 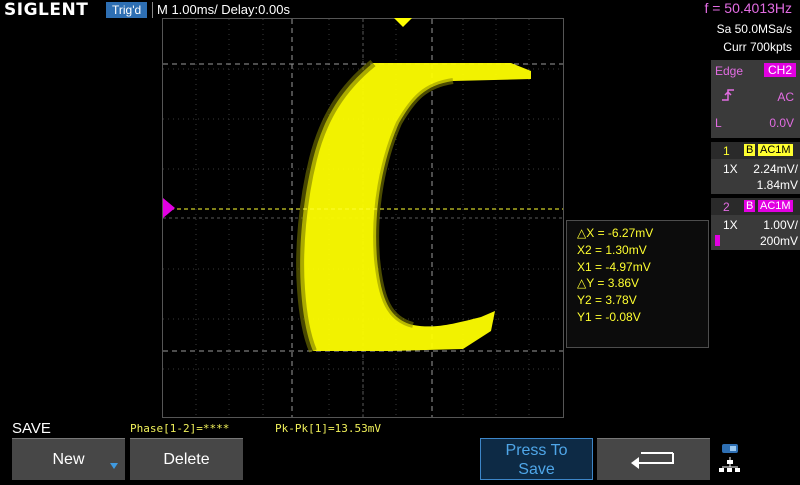 I want to click on cursor-delta-x: △X = -6.27mV, so click(x=615, y=233).